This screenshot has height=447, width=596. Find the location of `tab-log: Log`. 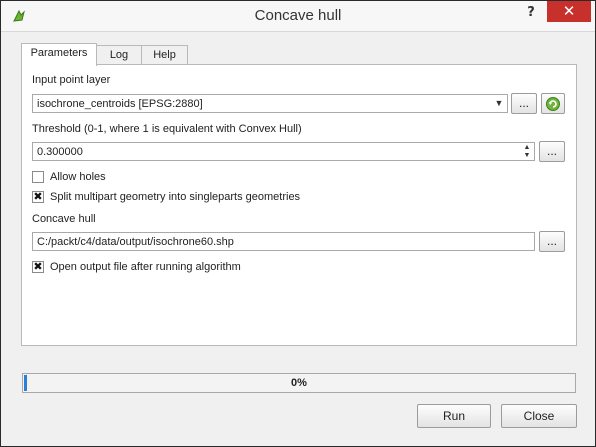

tab-log: Log is located at coordinates (119, 55).